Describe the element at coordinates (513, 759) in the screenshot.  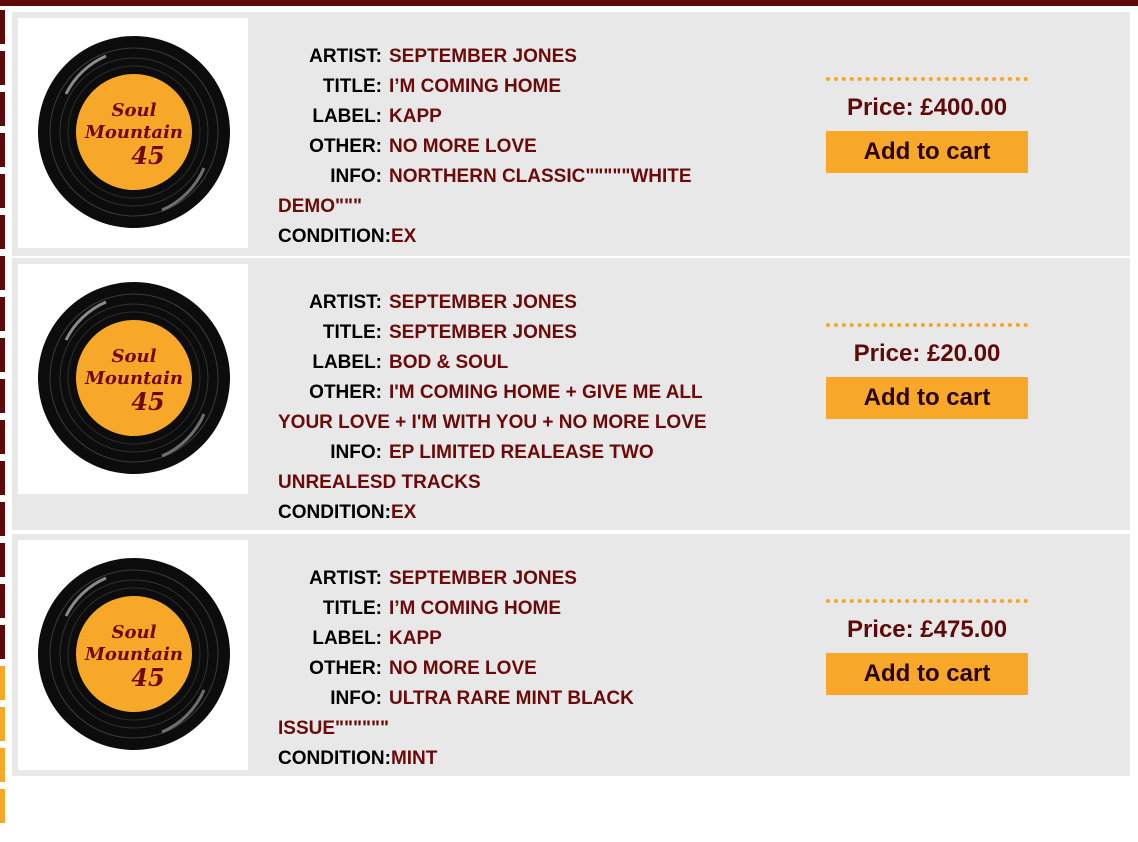
I see `condition-line: CONDITION:MINT` at that location.